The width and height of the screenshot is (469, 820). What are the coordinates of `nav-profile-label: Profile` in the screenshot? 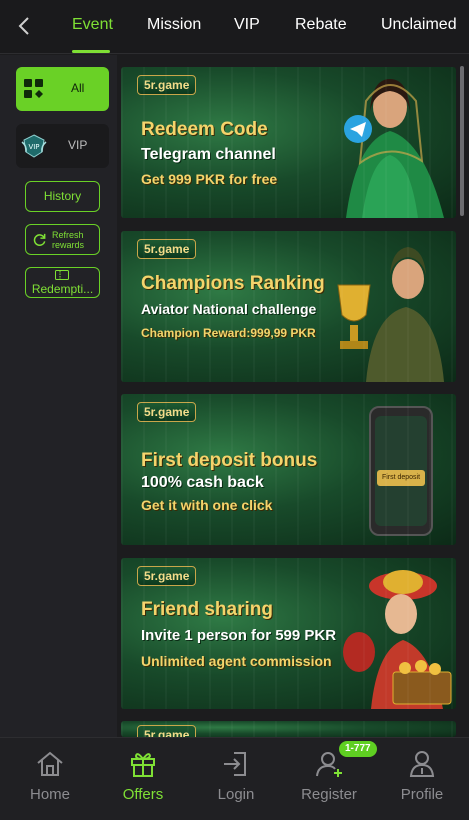 It's located at (422, 794).